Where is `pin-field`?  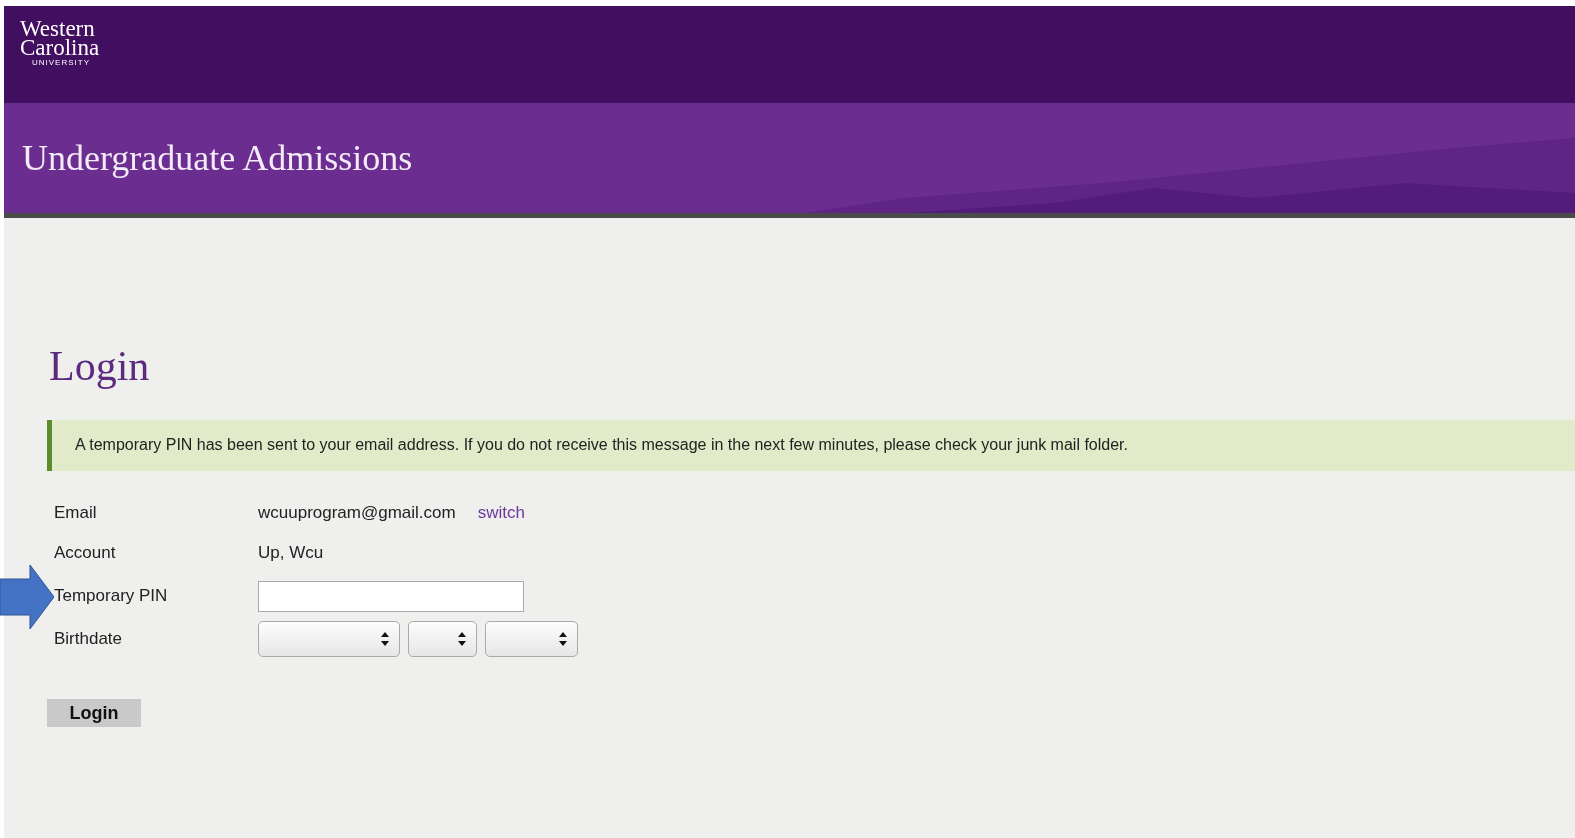
pin-field is located at coordinates (391, 596).